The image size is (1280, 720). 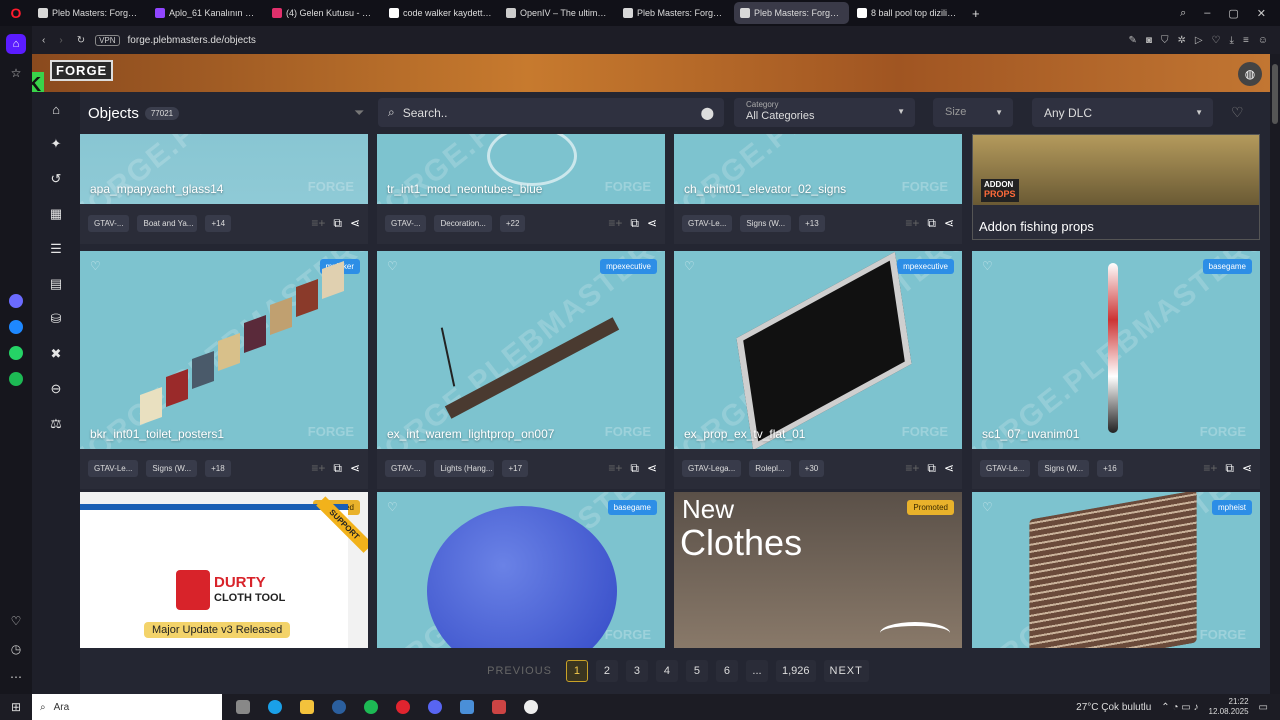 What do you see at coordinates (16, 621) in the screenshot?
I see `heart-icon: ♡` at bounding box center [16, 621].